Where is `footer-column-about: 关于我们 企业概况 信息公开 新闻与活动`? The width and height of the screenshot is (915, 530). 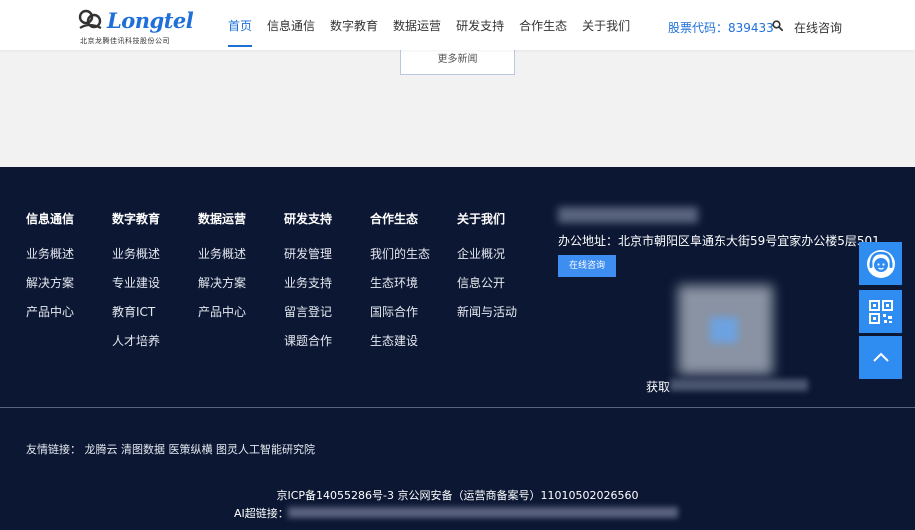 footer-column-about: 关于我们 企业概况 信息公开 新闻与活动 is located at coordinates (487, 272).